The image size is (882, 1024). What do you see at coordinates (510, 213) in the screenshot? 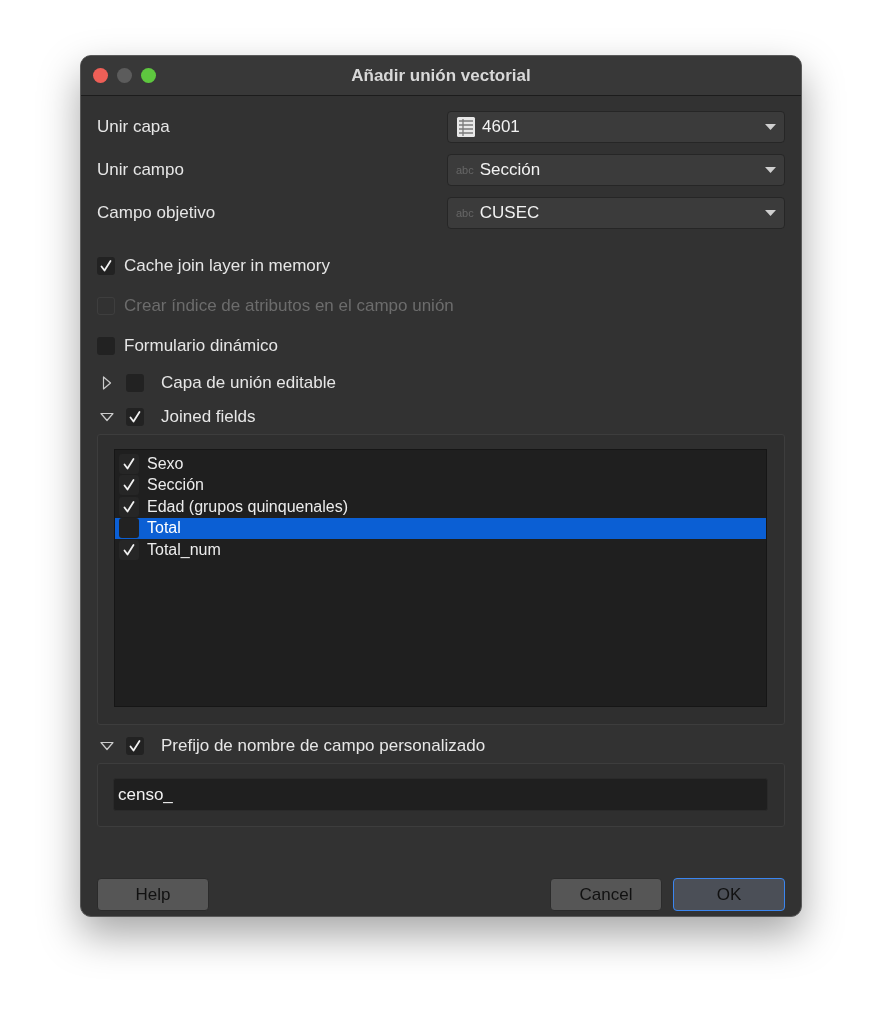
I see `dropdown-value: CUSEC` at bounding box center [510, 213].